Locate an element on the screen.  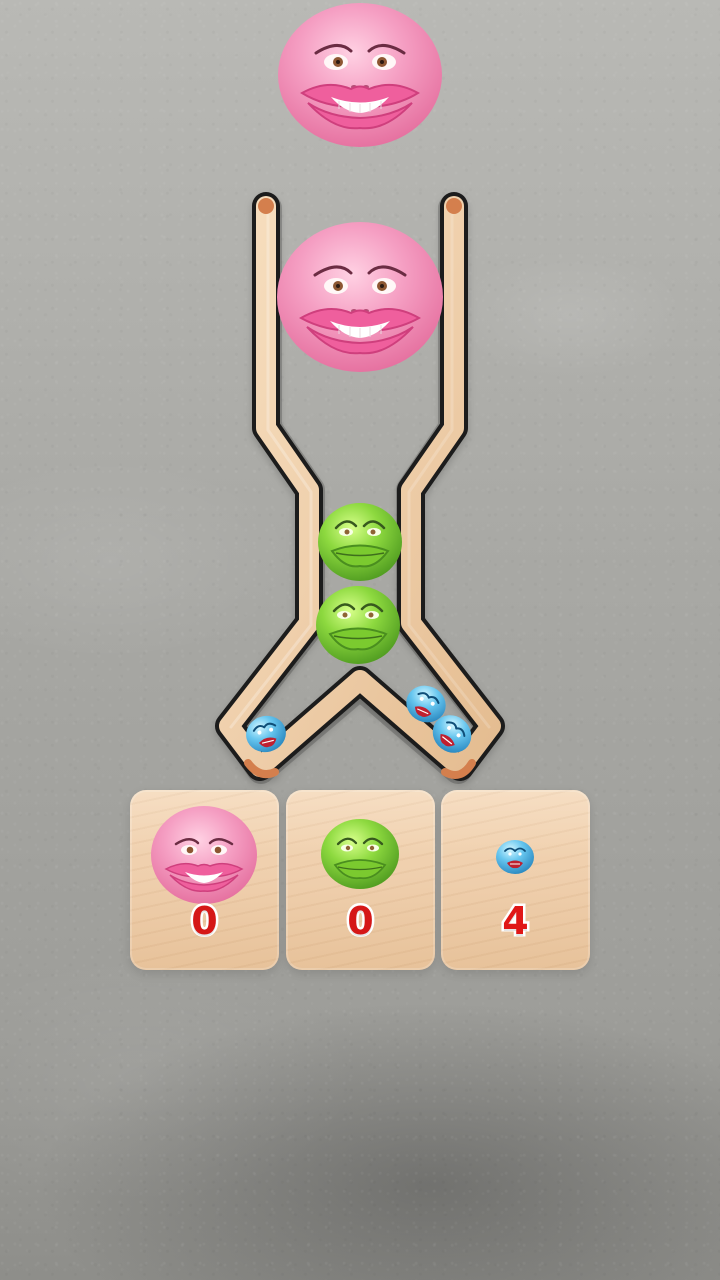
score-count-pink: 0 is located at coordinates (204, 921).